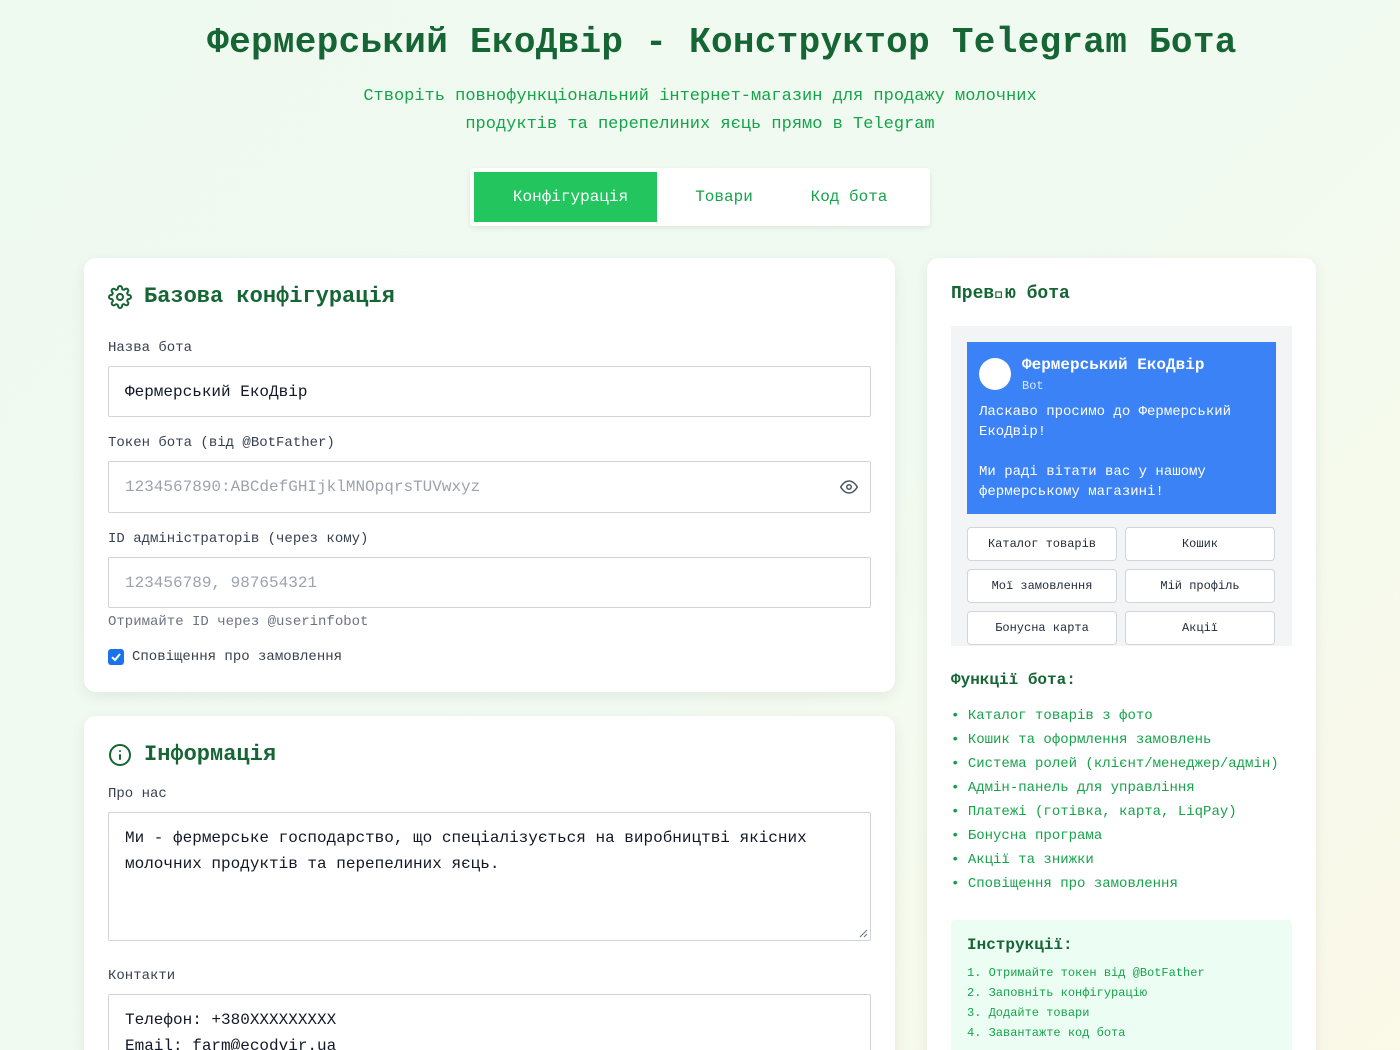 The height and width of the screenshot is (1050, 1400). Describe the element at coordinates (137, 794) in the screenshot. I see `about-label: Про нас` at that location.